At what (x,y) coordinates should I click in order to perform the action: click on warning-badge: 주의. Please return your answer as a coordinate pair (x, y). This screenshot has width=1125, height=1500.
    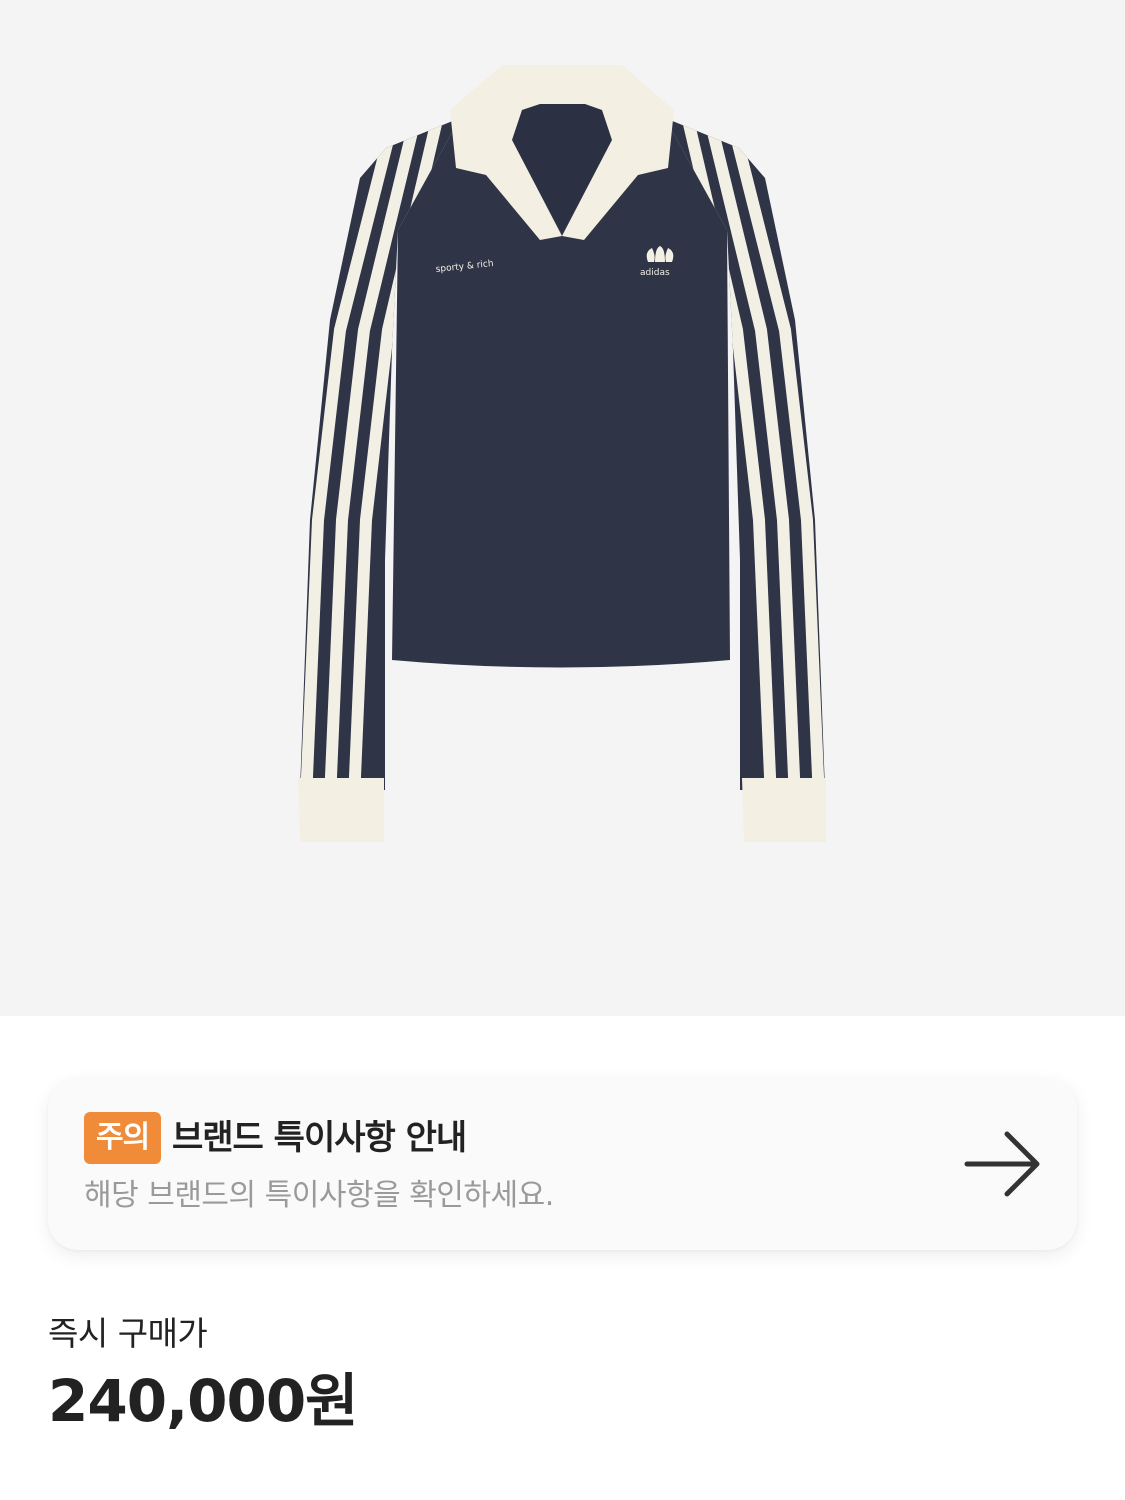
    Looking at the image, I should click on (123, 1138).